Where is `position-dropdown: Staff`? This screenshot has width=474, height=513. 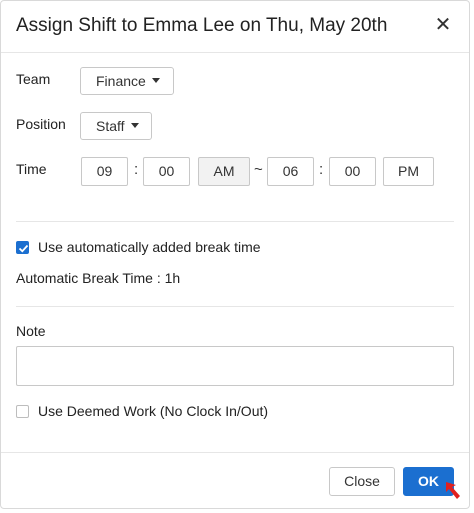 position-dropdown: Staff is located at coordinates (116, 126).